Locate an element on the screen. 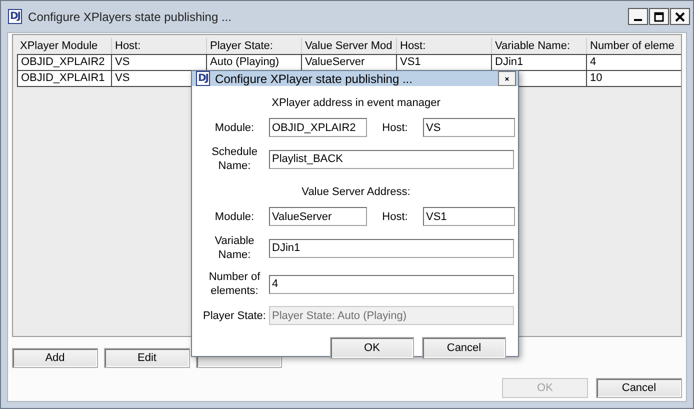  input-field: VS is located at coordinates (469, 127).